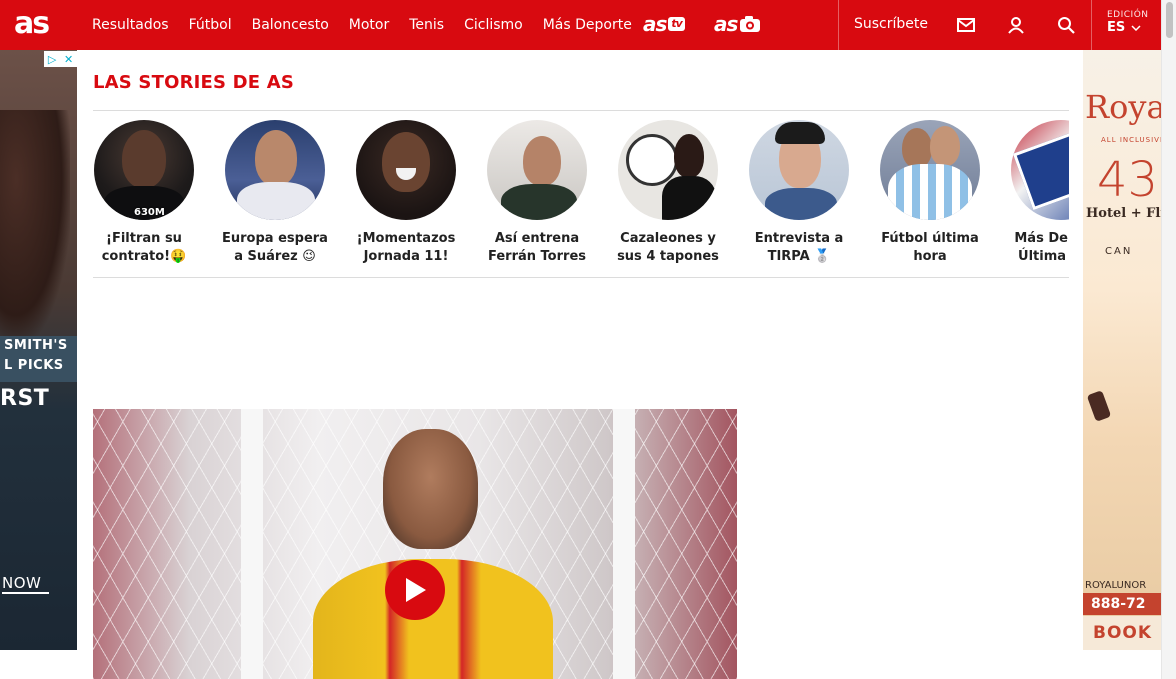  What do you see at coordinates (290, 25) in the screenshot?
I see `nav-item-baloncesto: Baloncesto` at bounding box center [290, 25].